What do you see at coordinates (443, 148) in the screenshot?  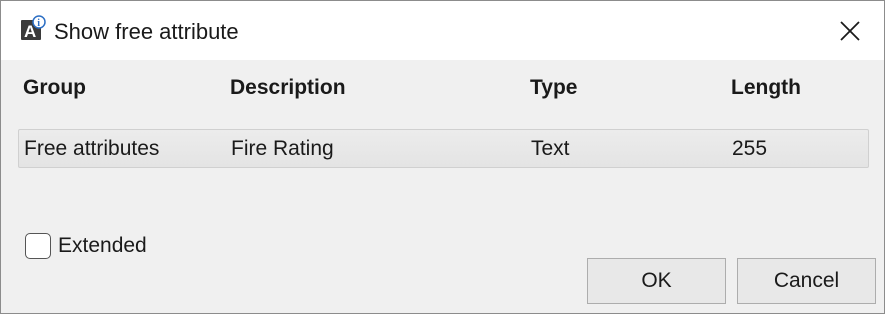 I see `table-row: Free attributes Fire Rating Text 255` at bounding box center [443, 148].